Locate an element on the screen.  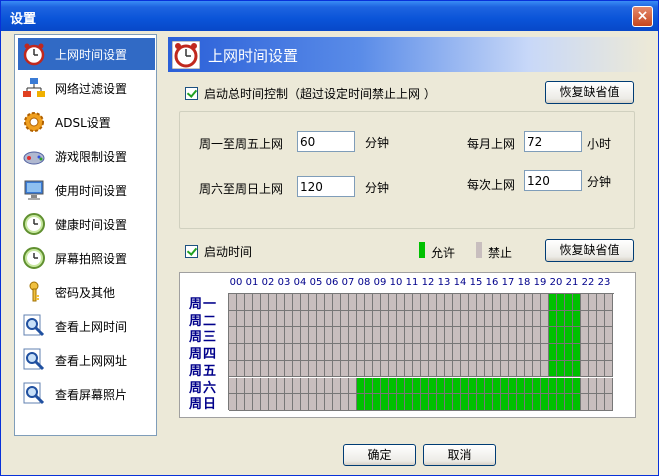
total-control-row: 启动总时间控制（超过设定时间禁止上网 ） is located at coordinates (310, 93).